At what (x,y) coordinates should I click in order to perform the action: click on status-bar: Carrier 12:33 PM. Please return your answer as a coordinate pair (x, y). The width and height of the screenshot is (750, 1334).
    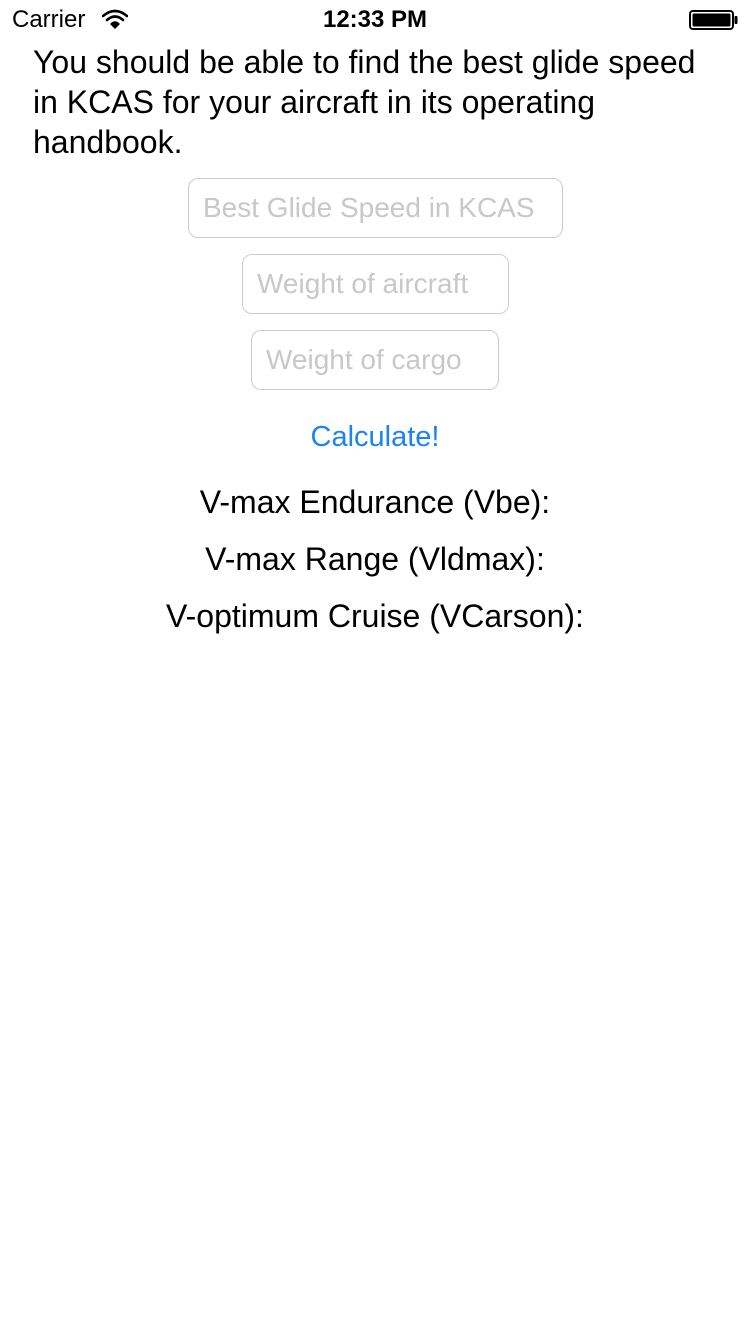
    Looking at the image, I should click on (375, 20).